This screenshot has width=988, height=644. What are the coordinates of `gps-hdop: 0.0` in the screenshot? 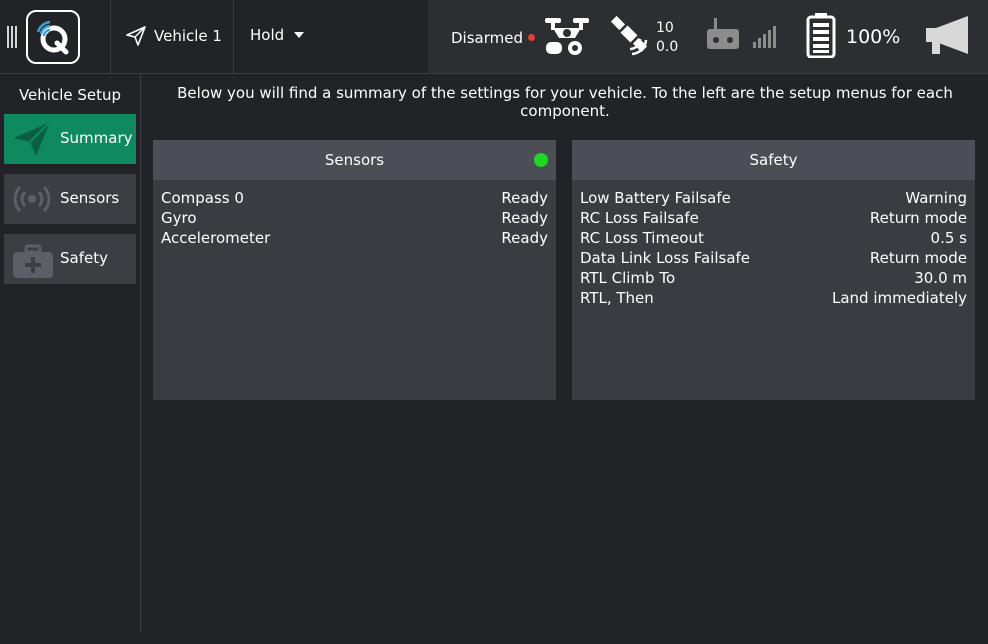 It's located at (667, 47).